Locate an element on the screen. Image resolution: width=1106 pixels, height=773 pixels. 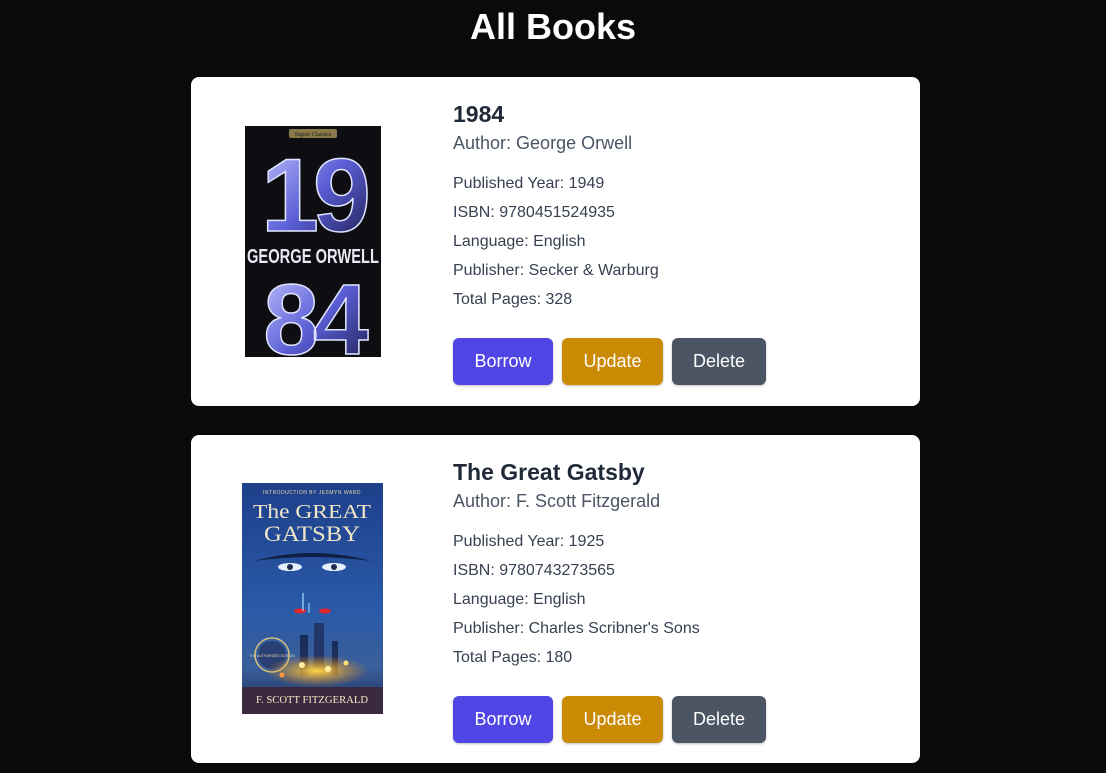
published-year: Published Year: 1925 is located at coordinates (529, 541).